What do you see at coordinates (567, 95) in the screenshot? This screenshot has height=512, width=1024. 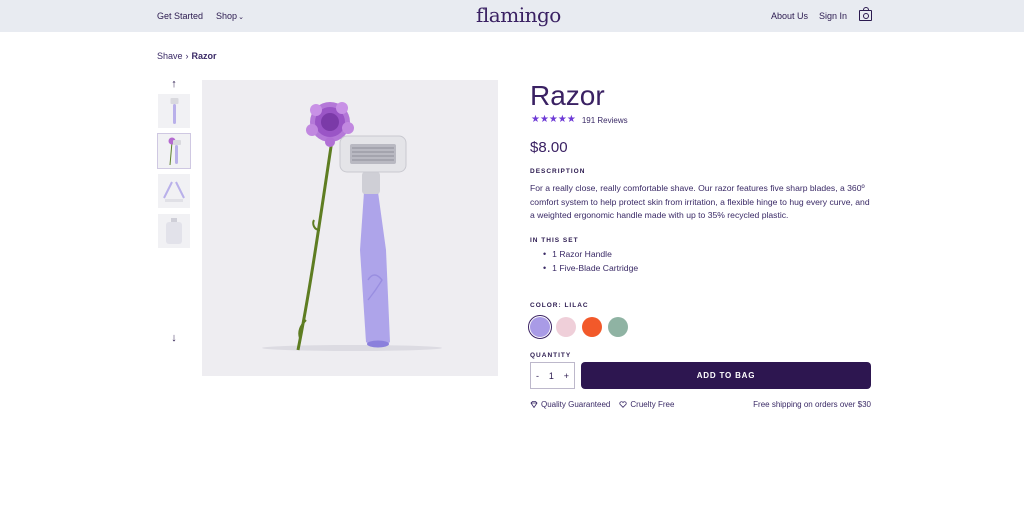 I see `product-title: Razor` at bounding box center [567, 95].